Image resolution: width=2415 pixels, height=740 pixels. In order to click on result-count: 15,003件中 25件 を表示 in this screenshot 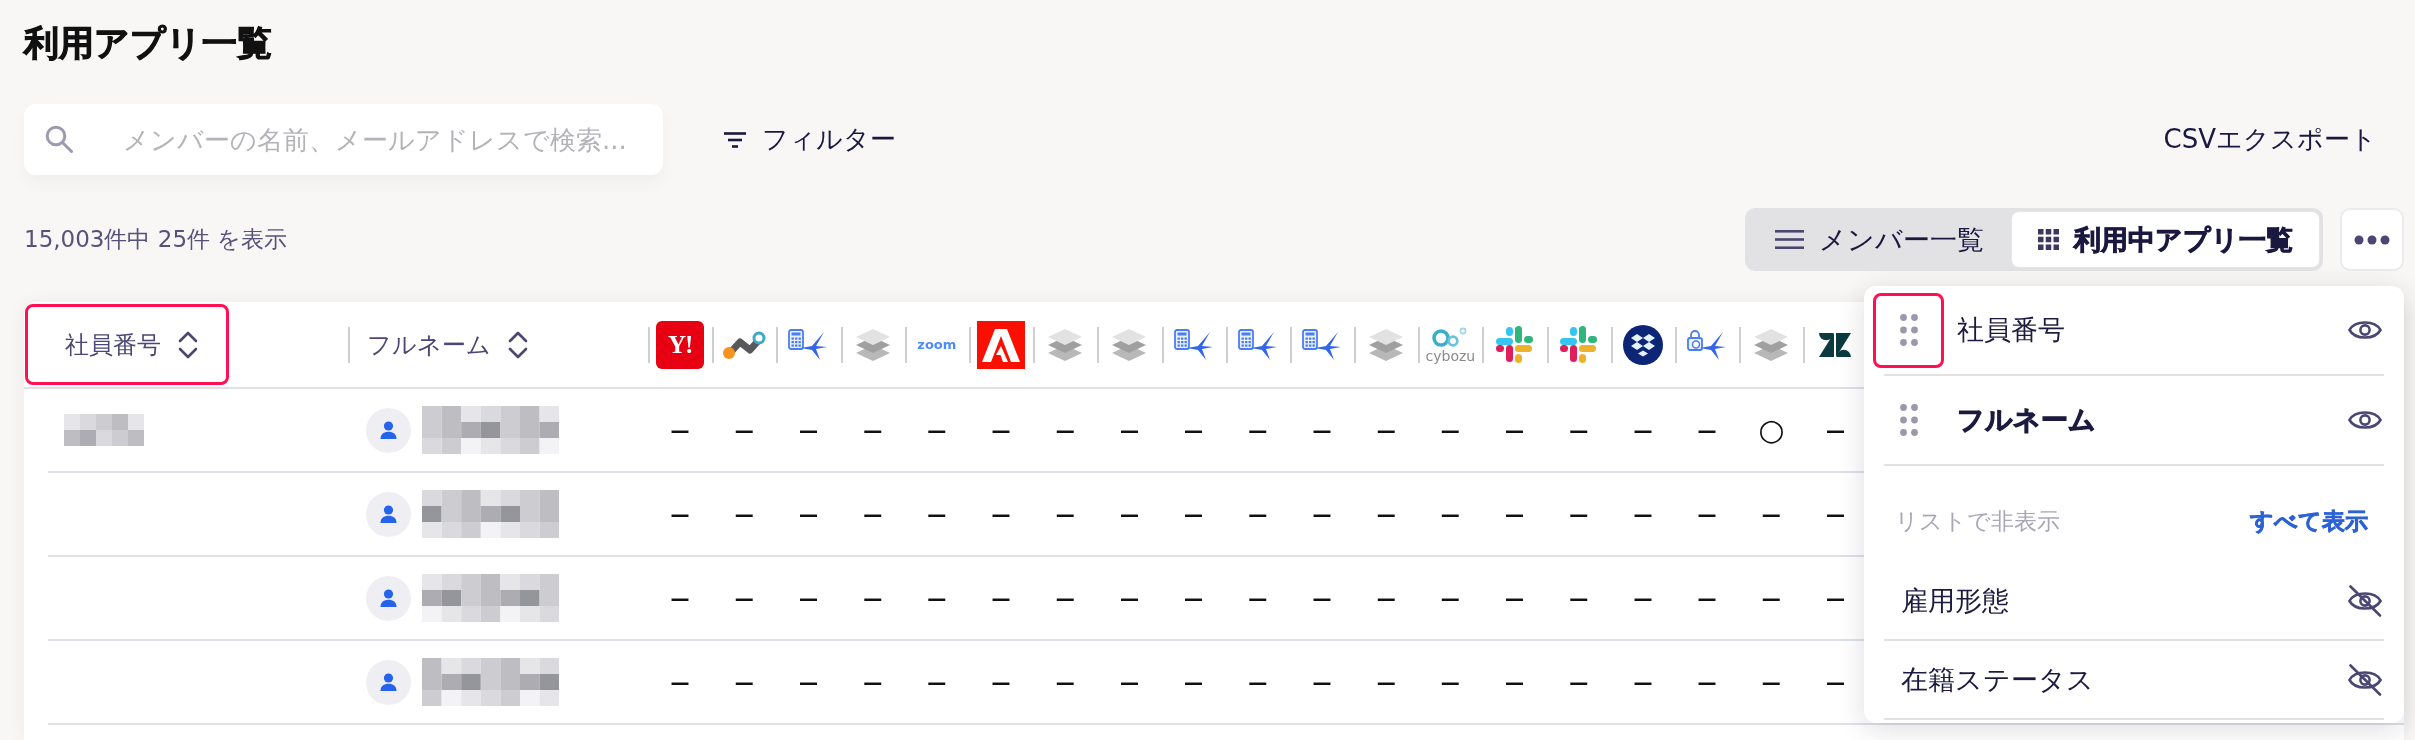, I will do `click(156, 239)`.